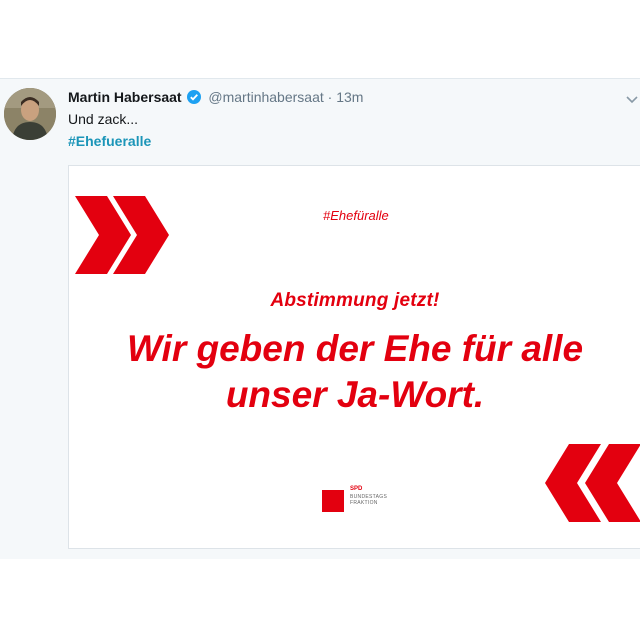  What do you see at coordinates (356, 215) in the screenshot?
I see `poster-hashtag: #Ehefüralle` at bounding box center [356, 215].